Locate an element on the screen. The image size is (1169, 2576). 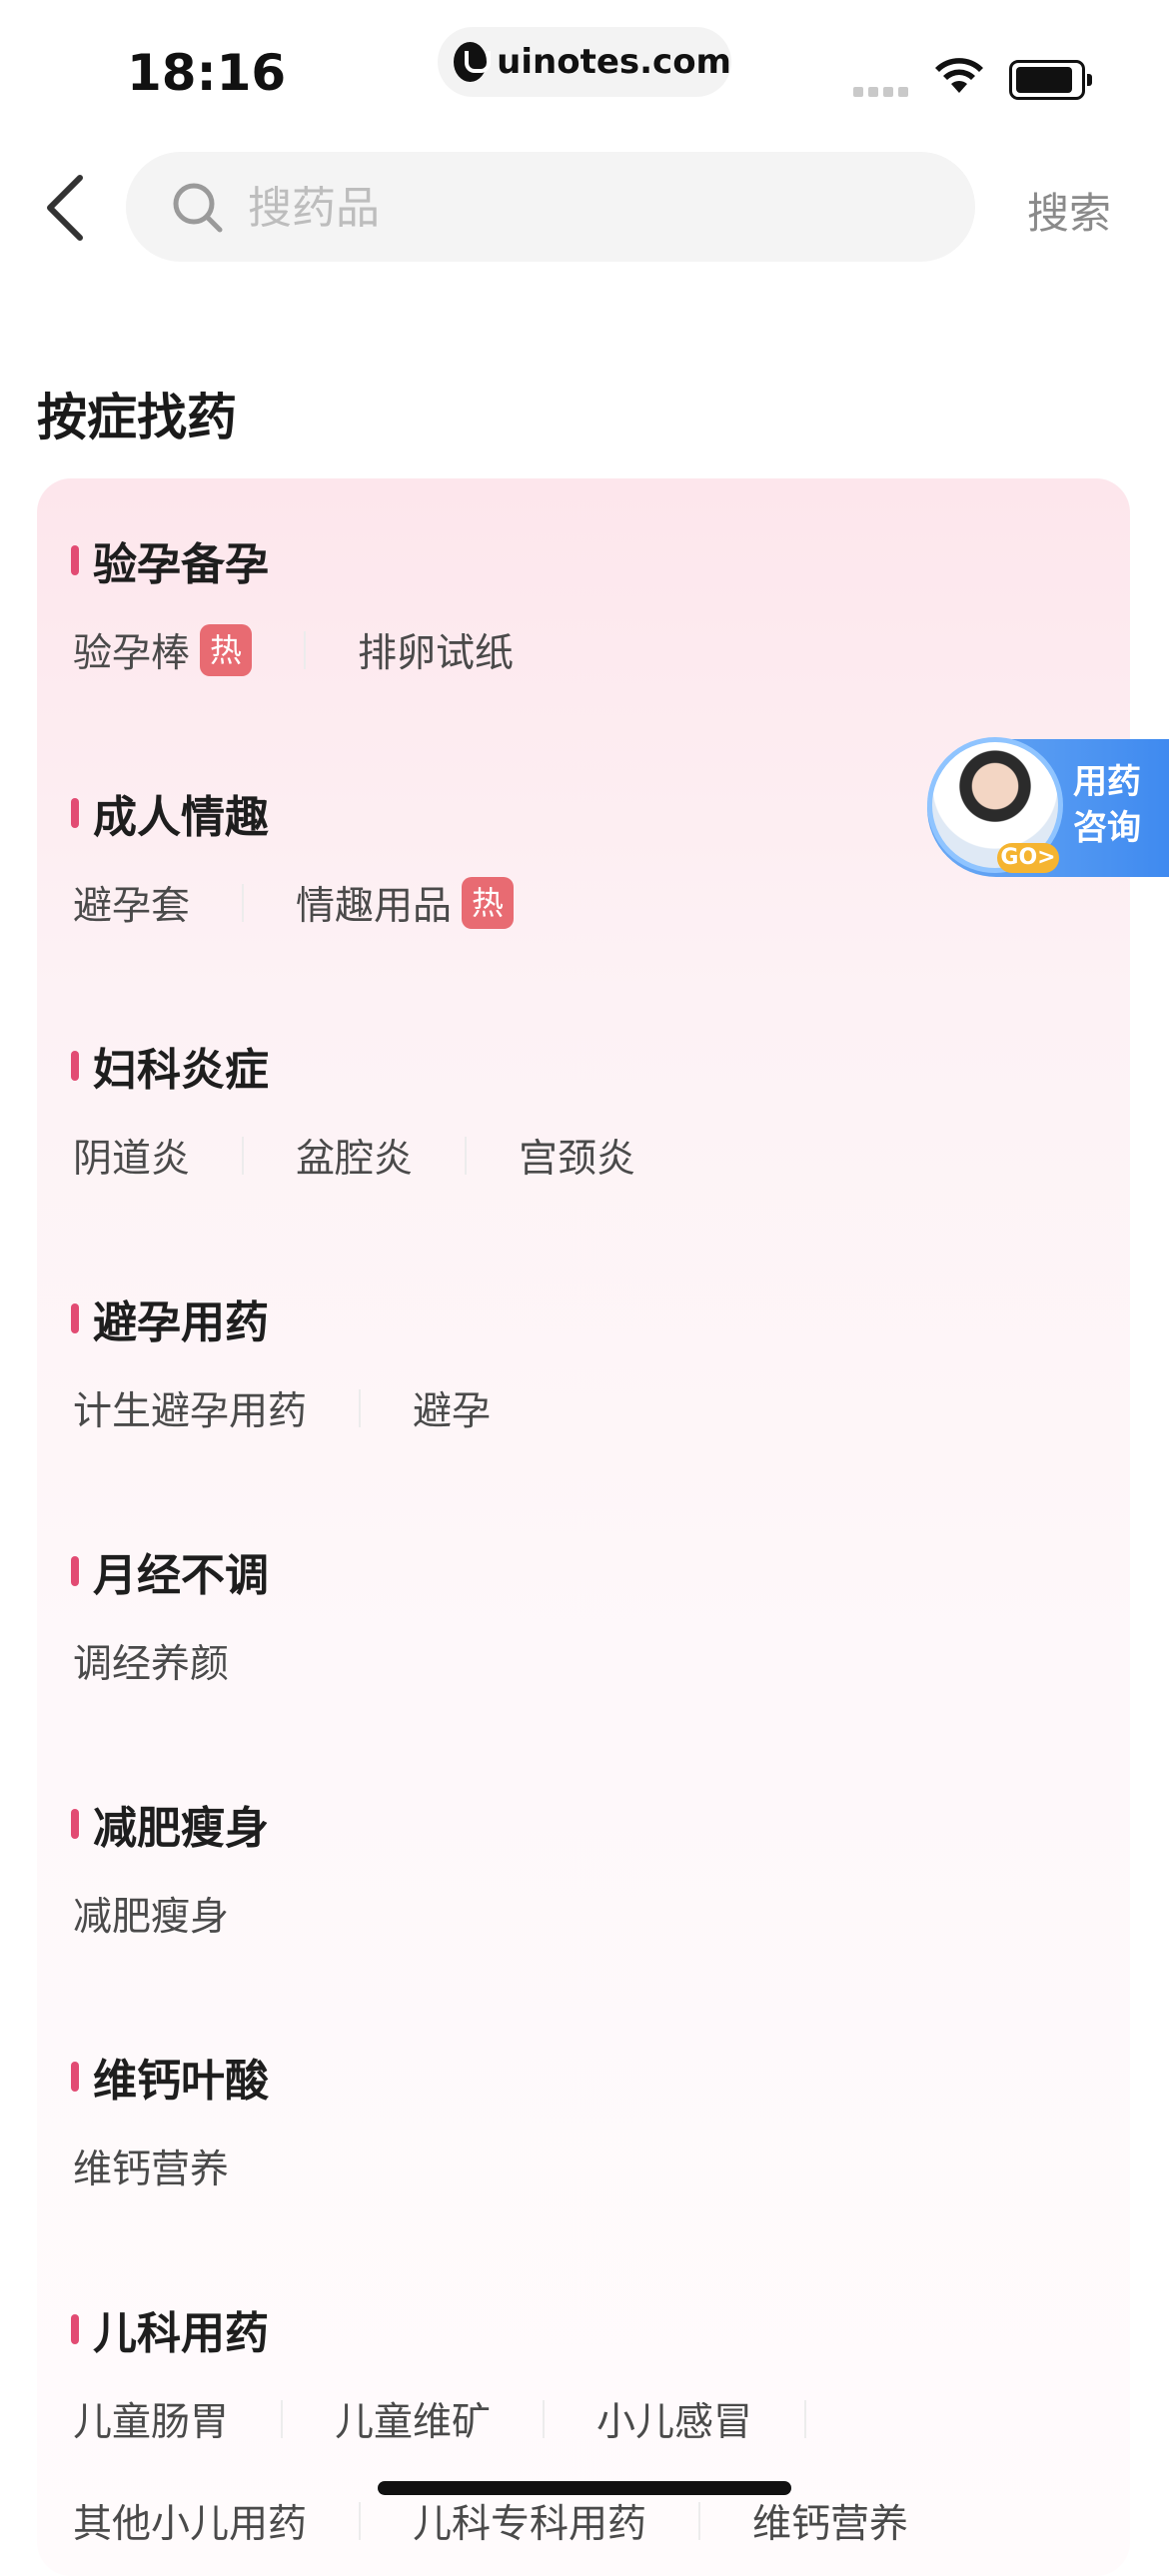
cellular-signal-icon is located at coordinates (883, 92).